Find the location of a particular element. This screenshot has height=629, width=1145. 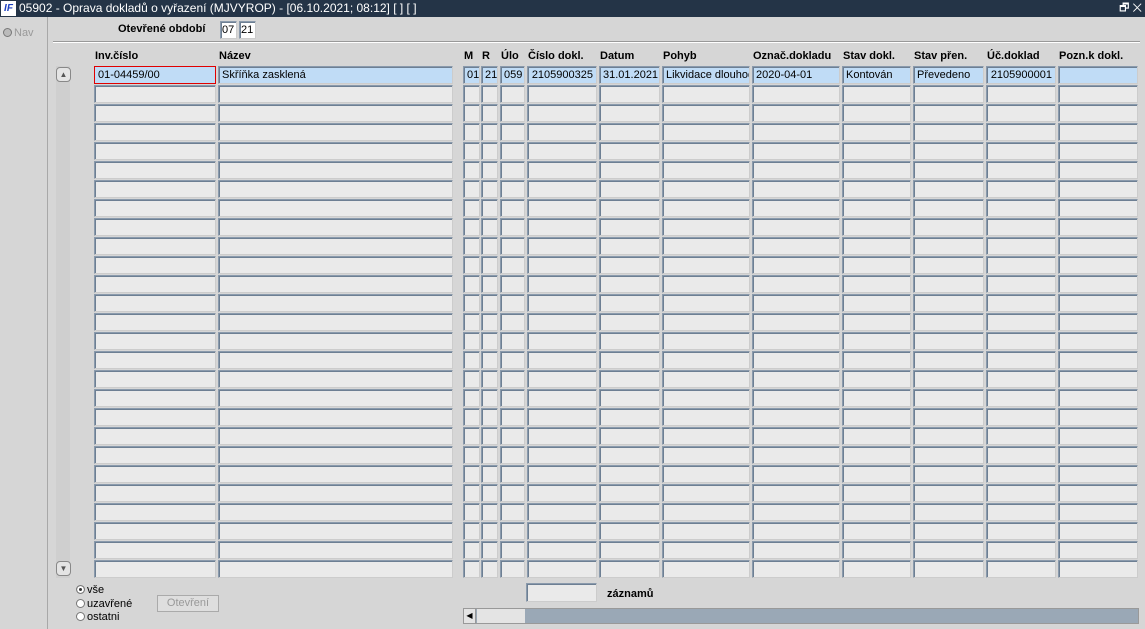

table-cell: Likvidace dlouhod is located at coordinates (706, 75).